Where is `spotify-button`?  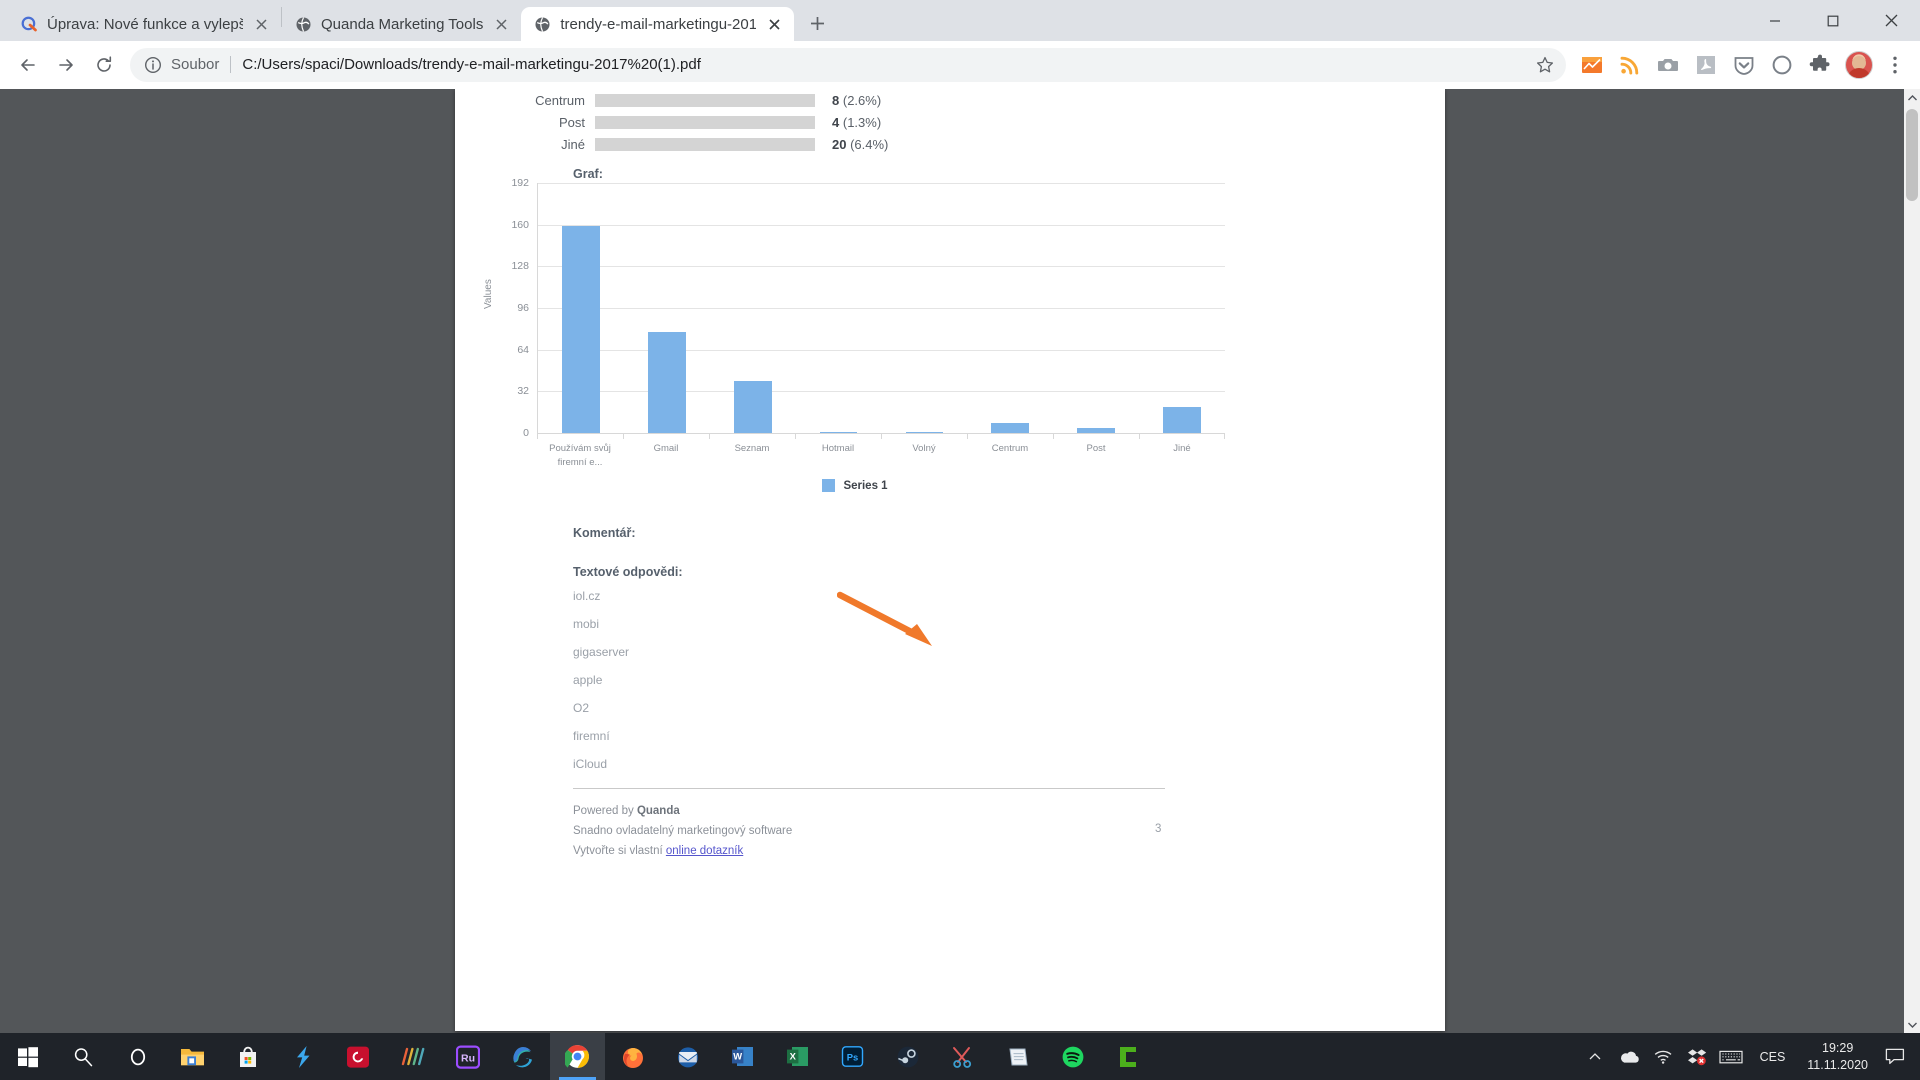 spotify-button is located at coordinates (1072, 1056).